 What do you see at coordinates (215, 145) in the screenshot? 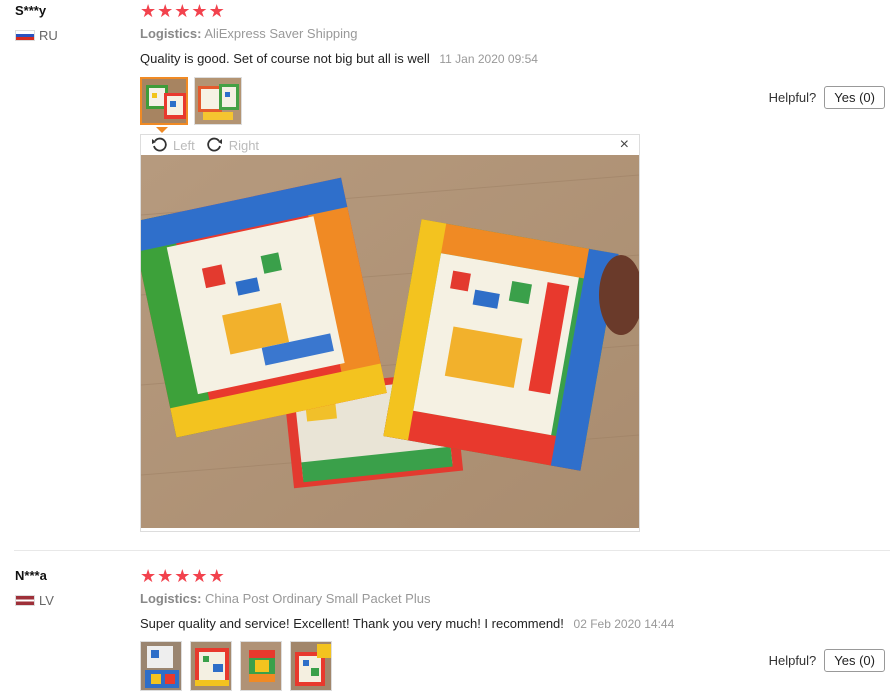
I see `rotate-right-icon` at bounding box center [215, 145].